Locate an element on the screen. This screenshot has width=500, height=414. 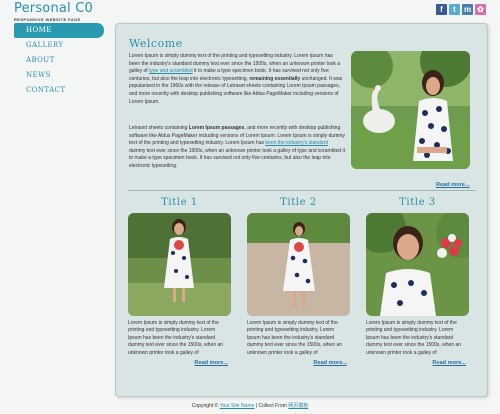
column-title: Title 2 is located at coordinates (298, 202).